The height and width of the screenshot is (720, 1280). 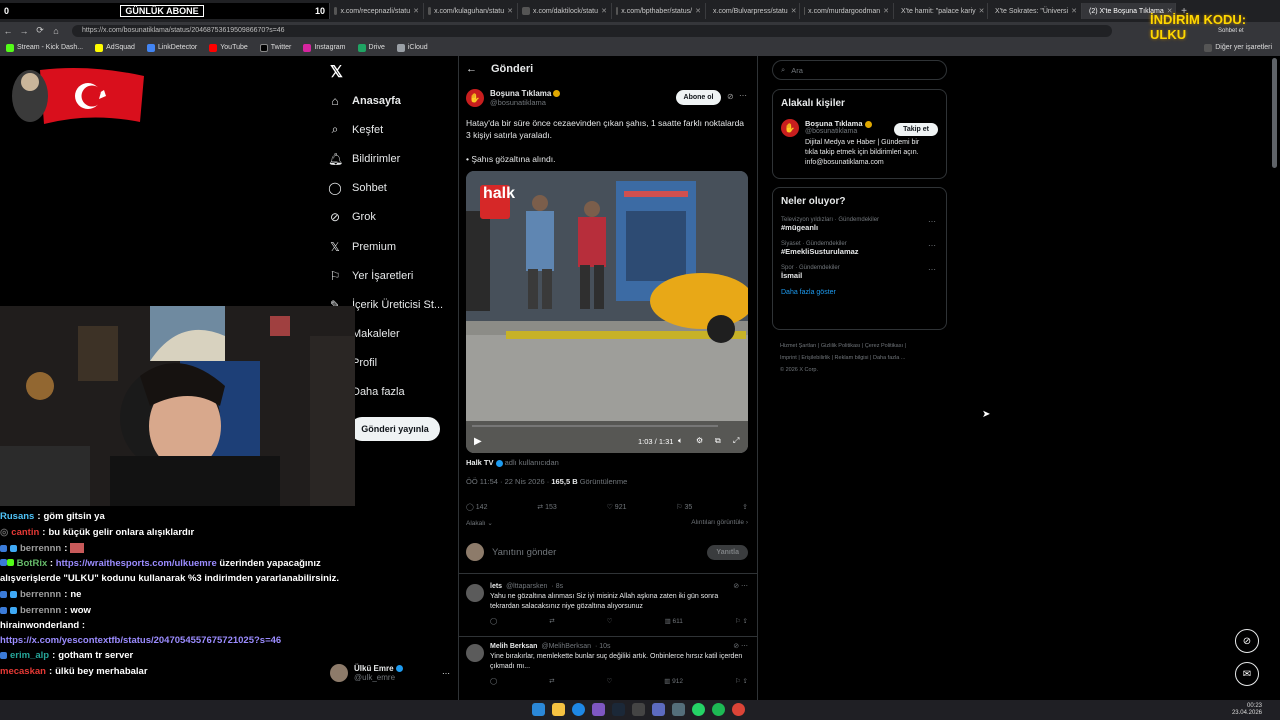 I want to click on tab: x.com/Bulvarpress/statu ✕, so click(x=753, y=11).